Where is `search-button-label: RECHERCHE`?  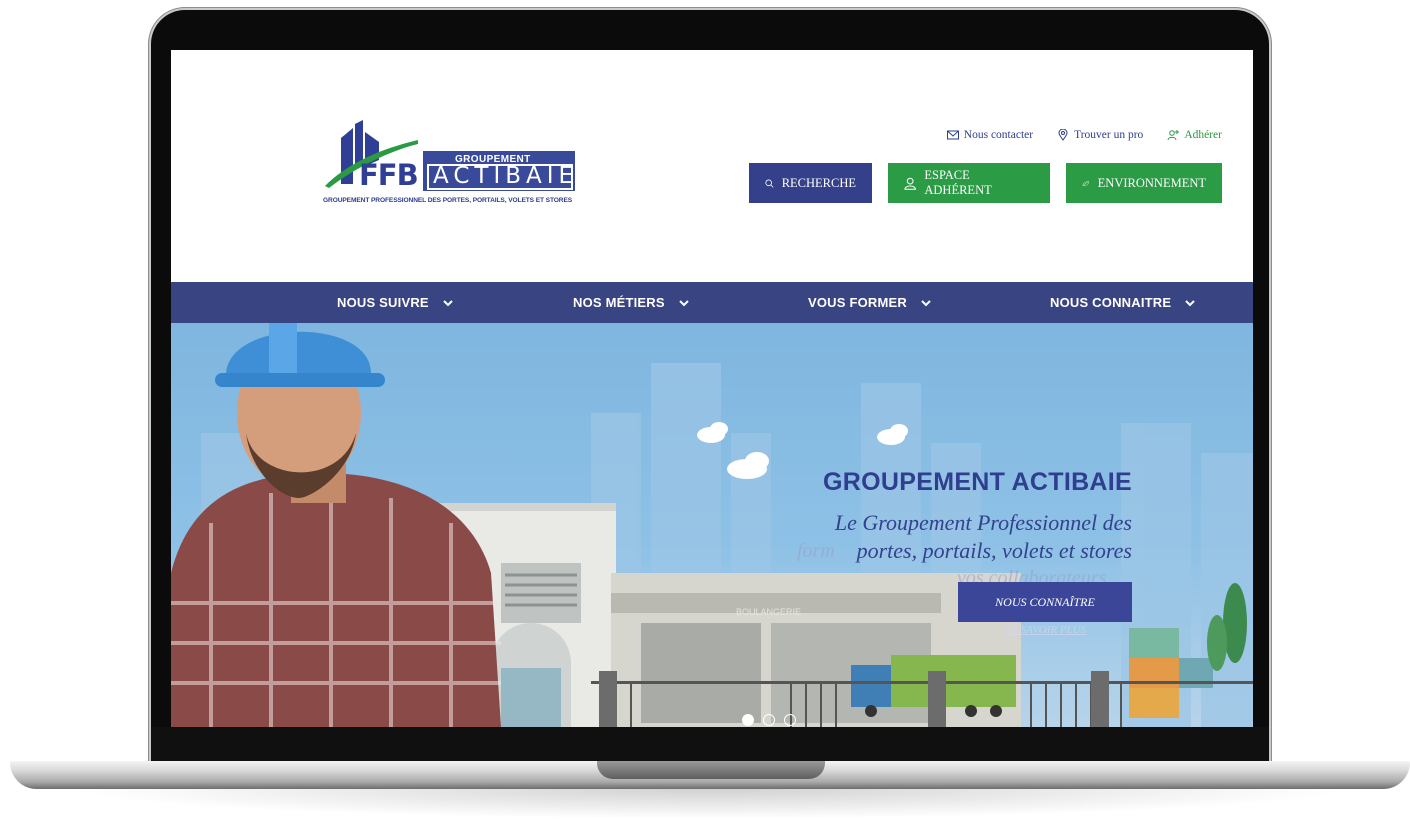 search-button-label: RECHERCHE is located at coordinates (818, 182).